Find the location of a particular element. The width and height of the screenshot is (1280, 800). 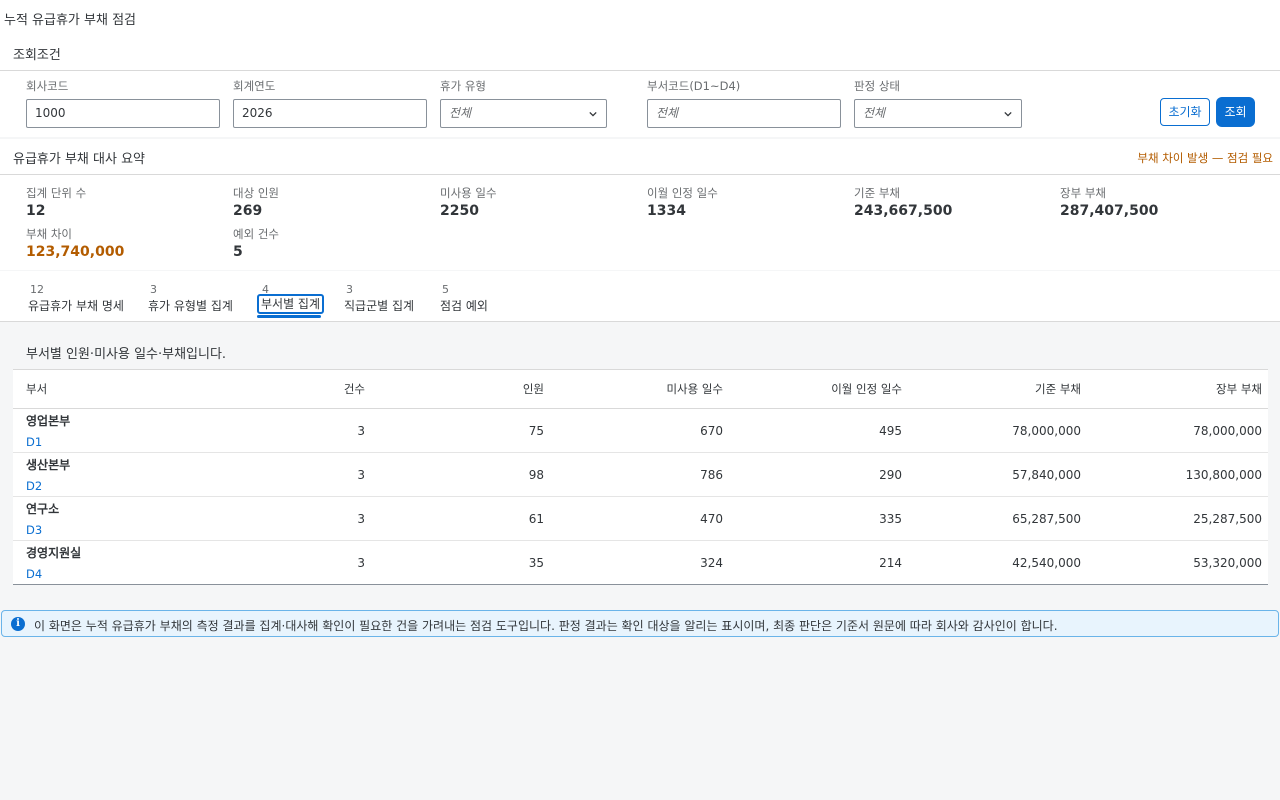

kpi-unused-days-value: 2250 is located at coordinates (459, 211).